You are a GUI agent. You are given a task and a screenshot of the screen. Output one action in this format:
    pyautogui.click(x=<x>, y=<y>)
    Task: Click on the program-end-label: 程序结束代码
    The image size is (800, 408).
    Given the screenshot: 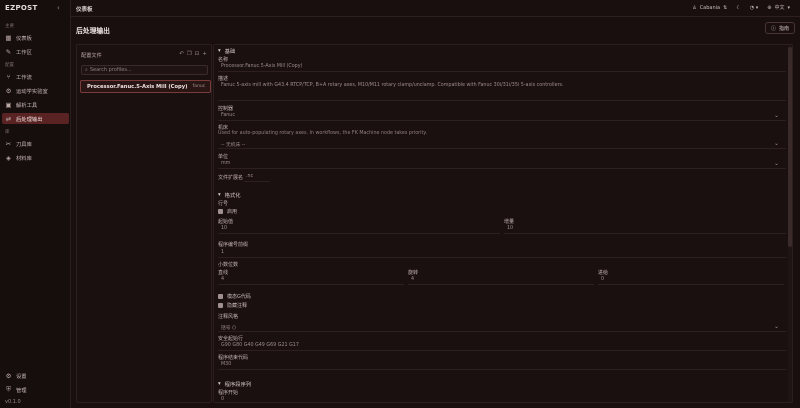 What is the action you would take?
    pyautogui.click(x=233, y=358)
    